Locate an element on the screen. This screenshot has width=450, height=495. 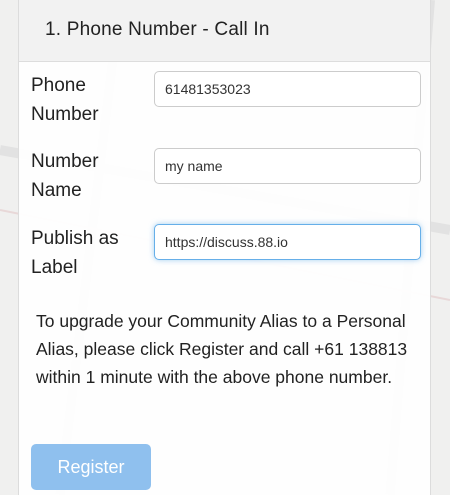
phone-number-label-line1: Phone is located at coordinates (58, 85).